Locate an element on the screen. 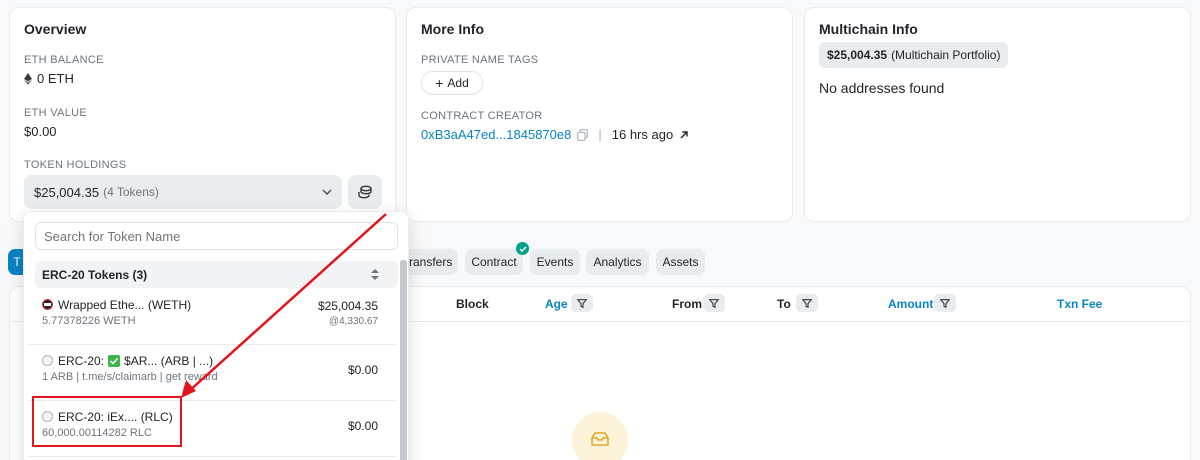  copy-icon is located at coordinates (583, 134).